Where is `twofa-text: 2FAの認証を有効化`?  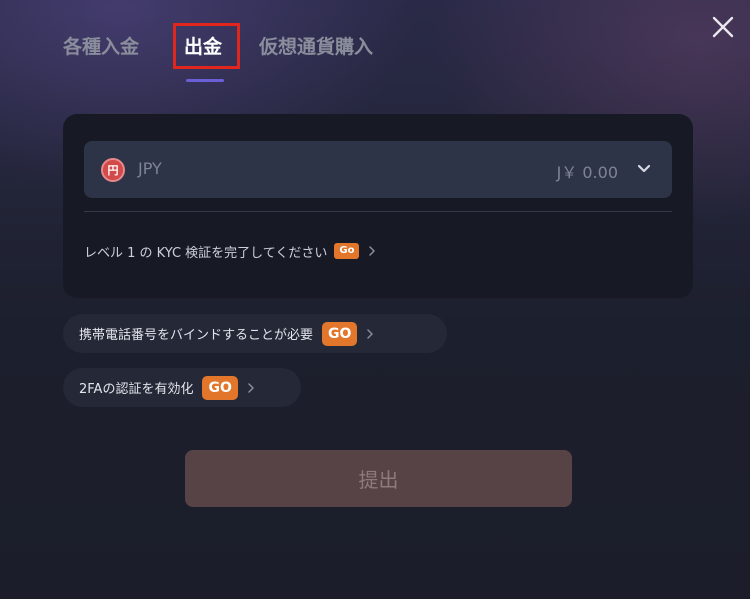
twofa-text: 2FAの認証を有効化 is located at coordinates (136, 389).